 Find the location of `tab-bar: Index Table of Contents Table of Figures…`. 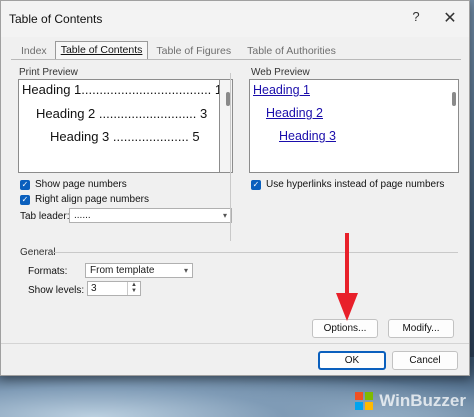

tab-bar: Index Table of Contents Table of Figures… is located at coordinates (178, 50).